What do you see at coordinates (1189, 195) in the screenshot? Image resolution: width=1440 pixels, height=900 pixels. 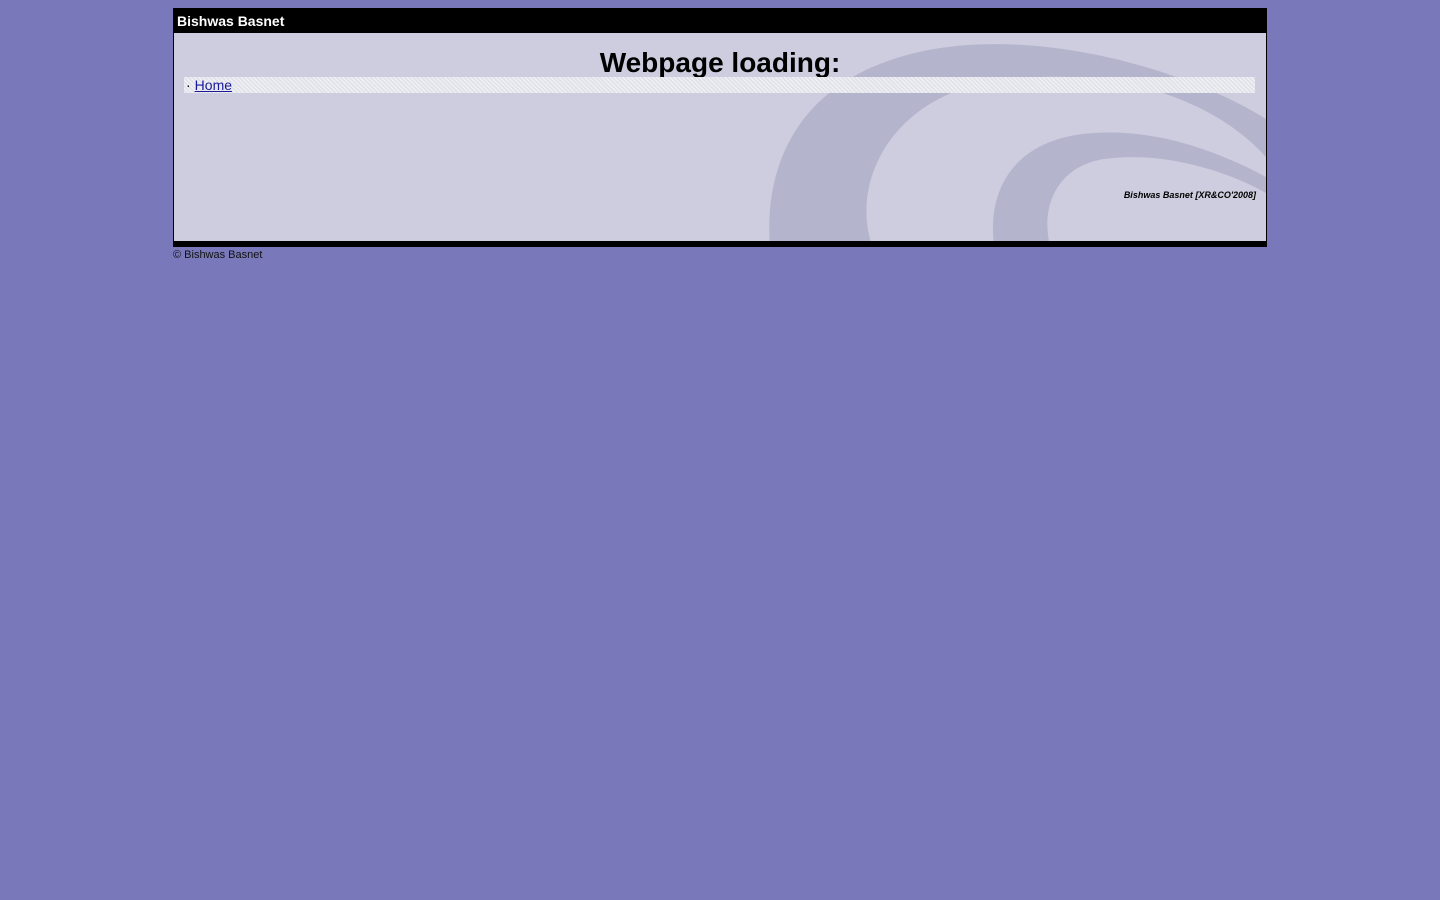 I see `credit-text: Bishwas Basnet [XR&CO'2008]` at bounding box center [1189, 195].